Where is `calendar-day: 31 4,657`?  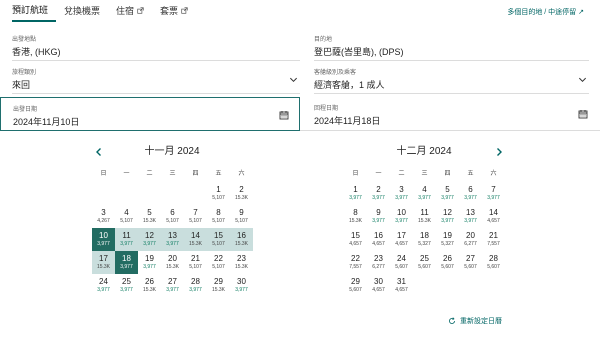 calendar-day: 31 4,657 is located at coordinates (401, 285).